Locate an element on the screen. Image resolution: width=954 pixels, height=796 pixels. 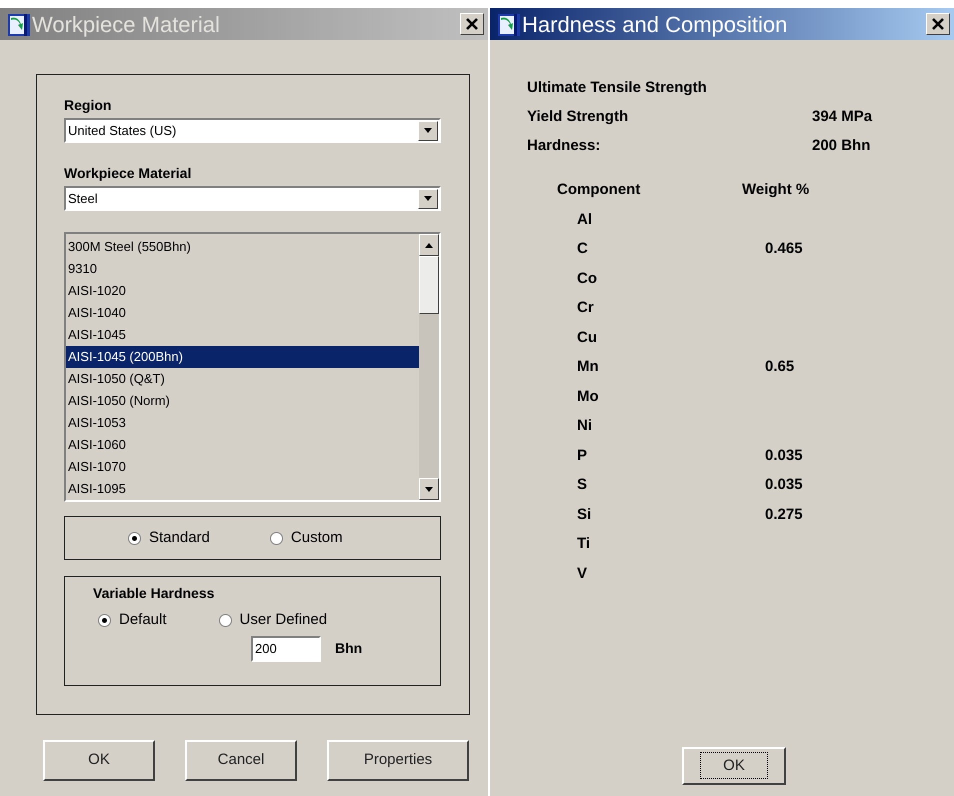
list-item: AISI-1050 (Q&T) is located at coordinates (242, 379).